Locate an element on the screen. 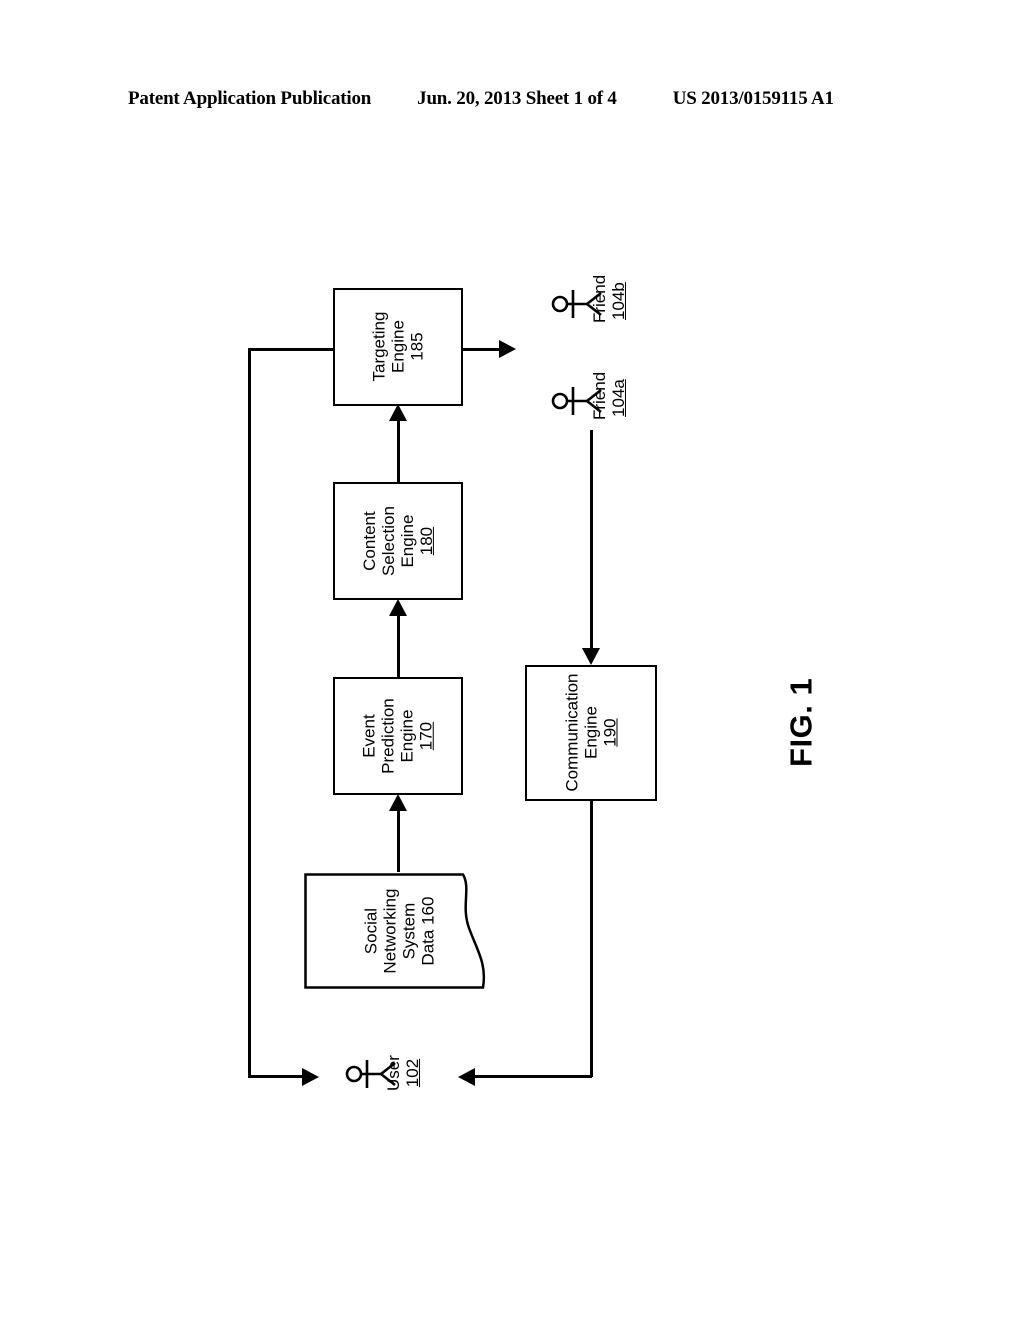 Image resolution: width=1024 pixels, height=1320 pixels. block-targeting-engine-label: Targeting Engine 185 is located at coordinates (397, 347).